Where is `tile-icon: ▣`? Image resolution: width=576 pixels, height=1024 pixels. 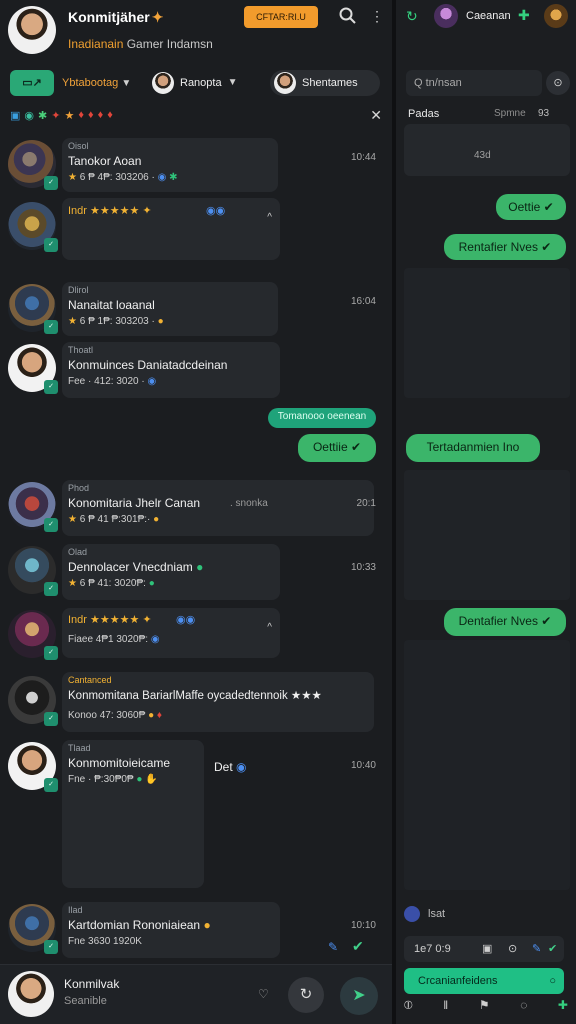
tile-icon: ▣ is located at coordinates (15, 115).